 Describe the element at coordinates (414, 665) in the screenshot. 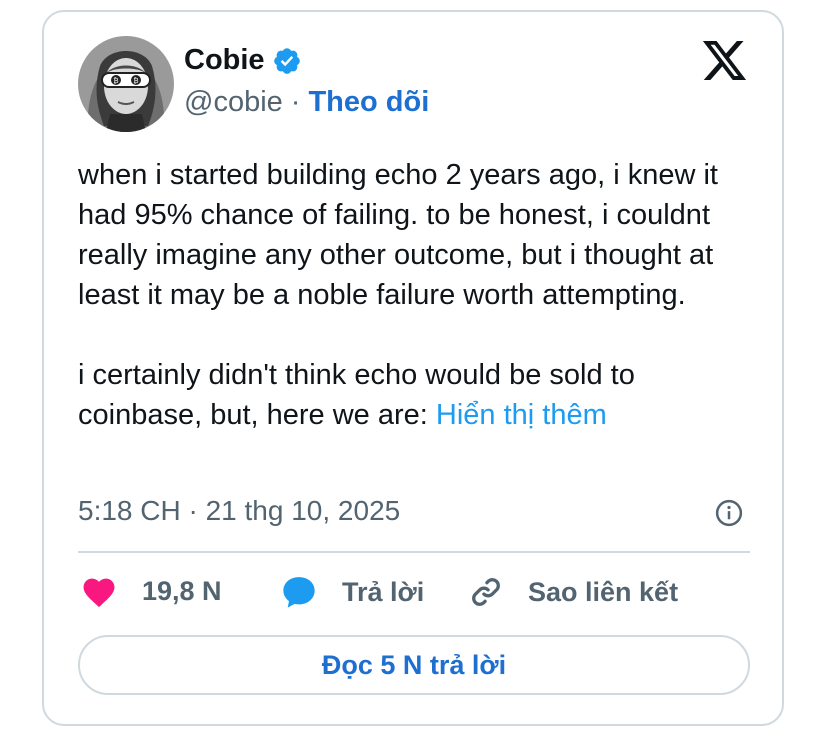

I see `read-replies-button: Đọc 5 N trả lời` at that location.